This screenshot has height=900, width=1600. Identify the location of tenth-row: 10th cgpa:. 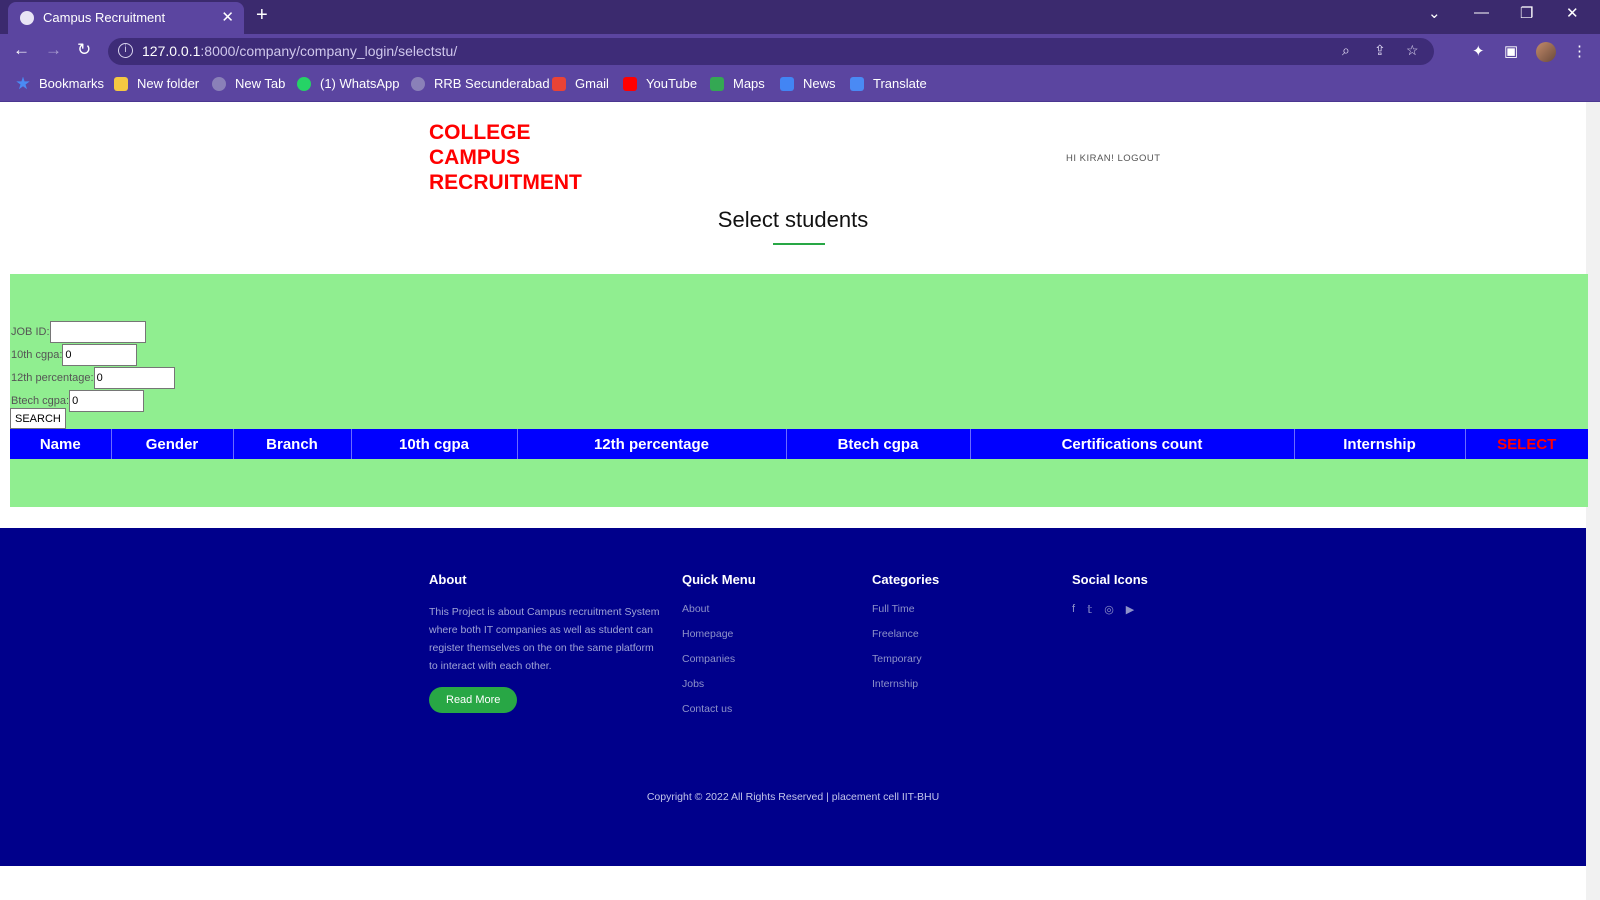
(74, 355).